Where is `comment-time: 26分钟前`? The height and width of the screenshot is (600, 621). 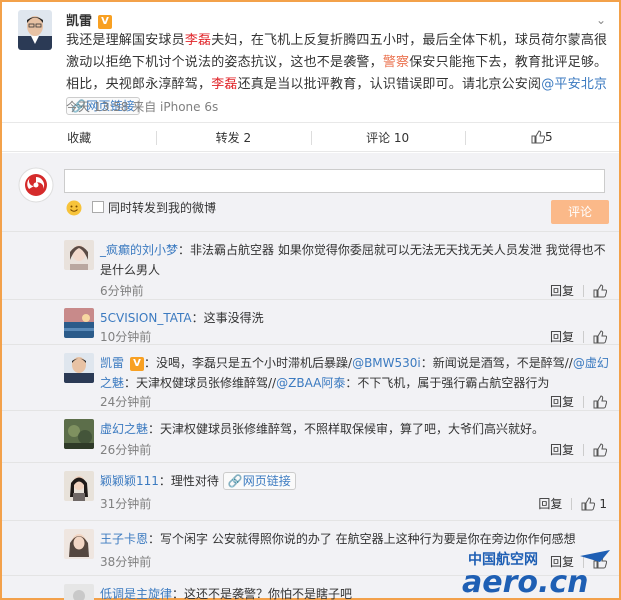
comment-time: 26分钟前 is located at coordinates (126, 450).